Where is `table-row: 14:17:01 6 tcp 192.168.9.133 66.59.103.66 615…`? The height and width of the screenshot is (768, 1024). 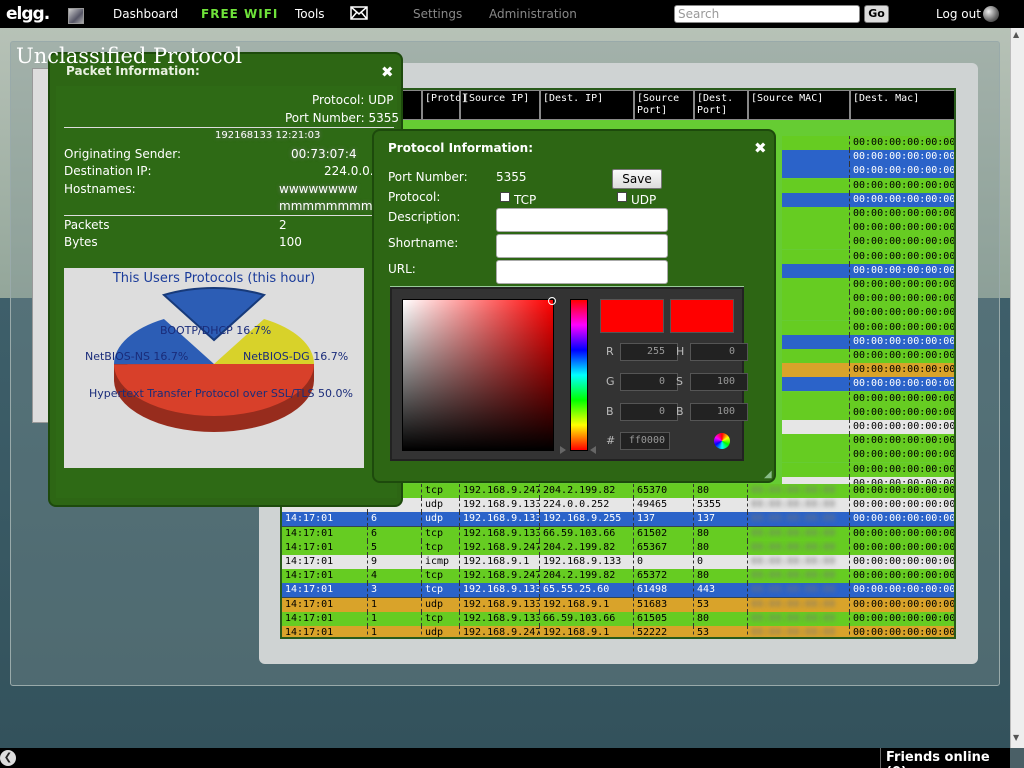 table-row: 14:17:01 6 tcp 192.168.9.133 66.59.103.66 615… is located at coordinates (618, 533).